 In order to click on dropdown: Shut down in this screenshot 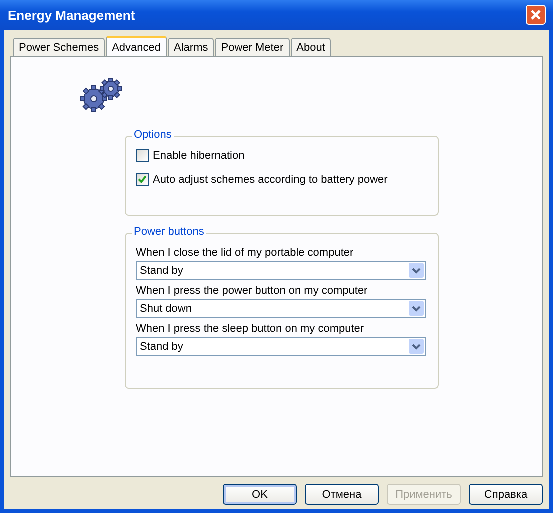, I will do `click(281, 308)`.